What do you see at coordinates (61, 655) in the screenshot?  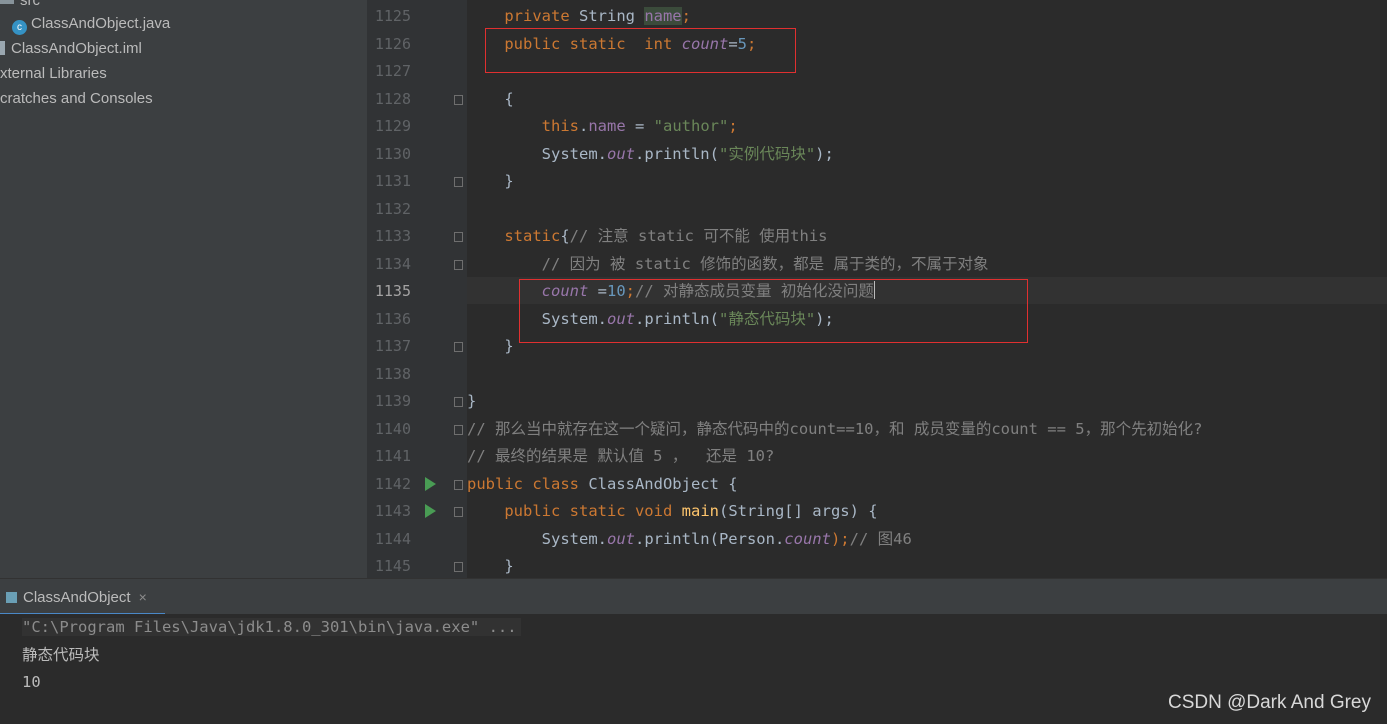 I see `console-output-line: 静态代码块` at bounding box center [61, 655].